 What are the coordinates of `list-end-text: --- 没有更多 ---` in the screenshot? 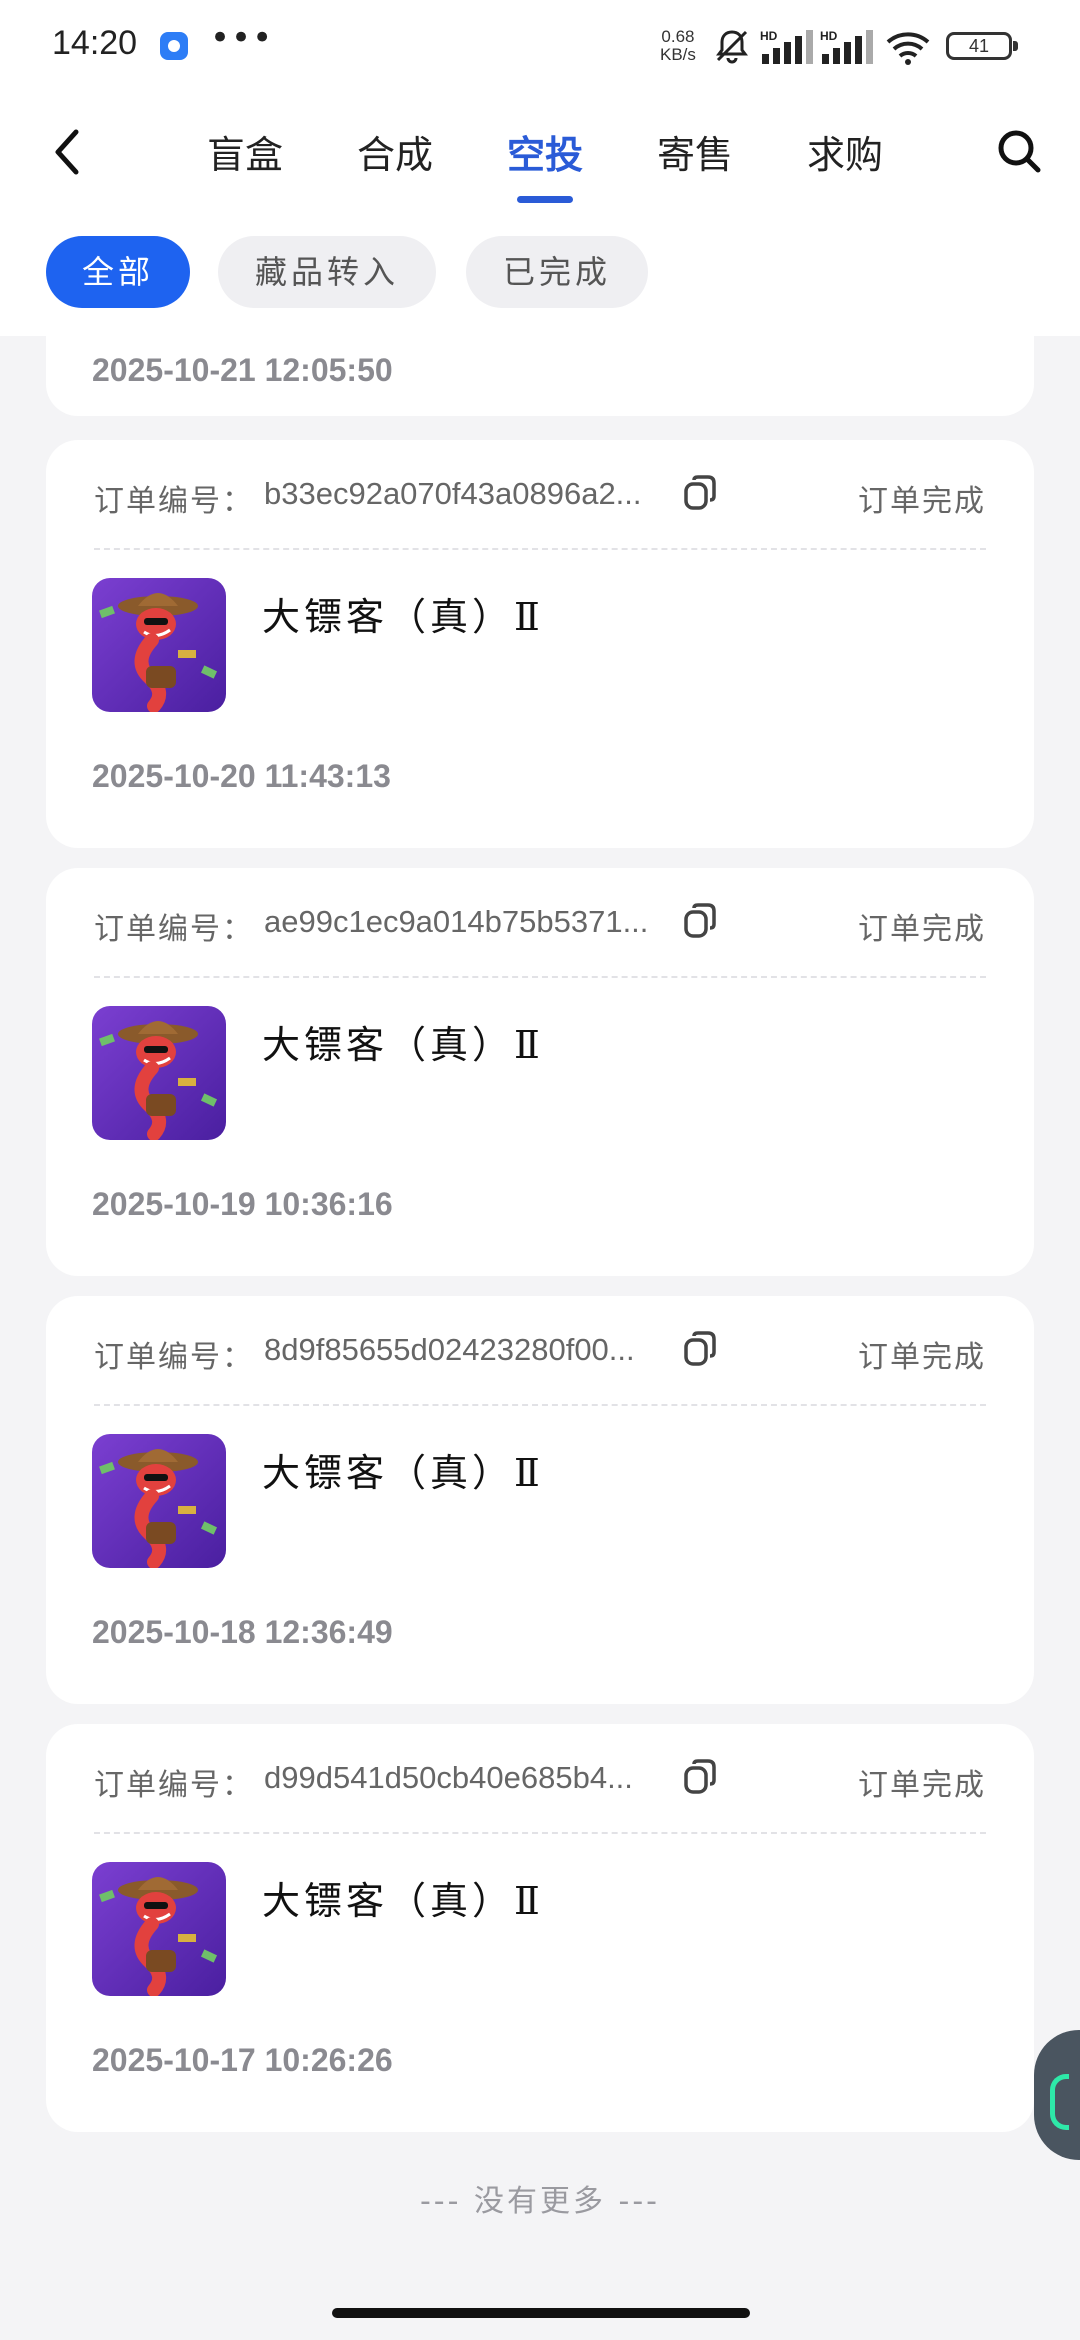 It's located at (540, 2201).